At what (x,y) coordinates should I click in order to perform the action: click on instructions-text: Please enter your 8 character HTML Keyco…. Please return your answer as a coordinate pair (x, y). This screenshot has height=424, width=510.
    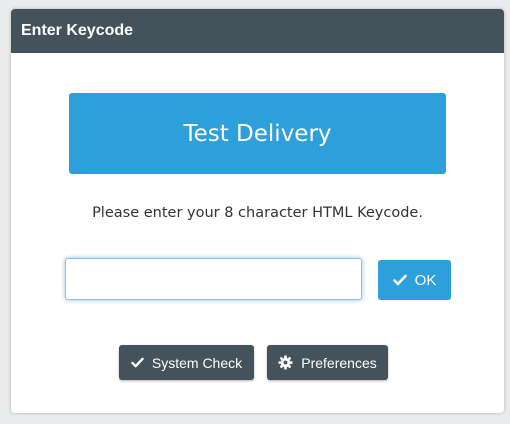
    Looking at the image, I should click on (257, 213).